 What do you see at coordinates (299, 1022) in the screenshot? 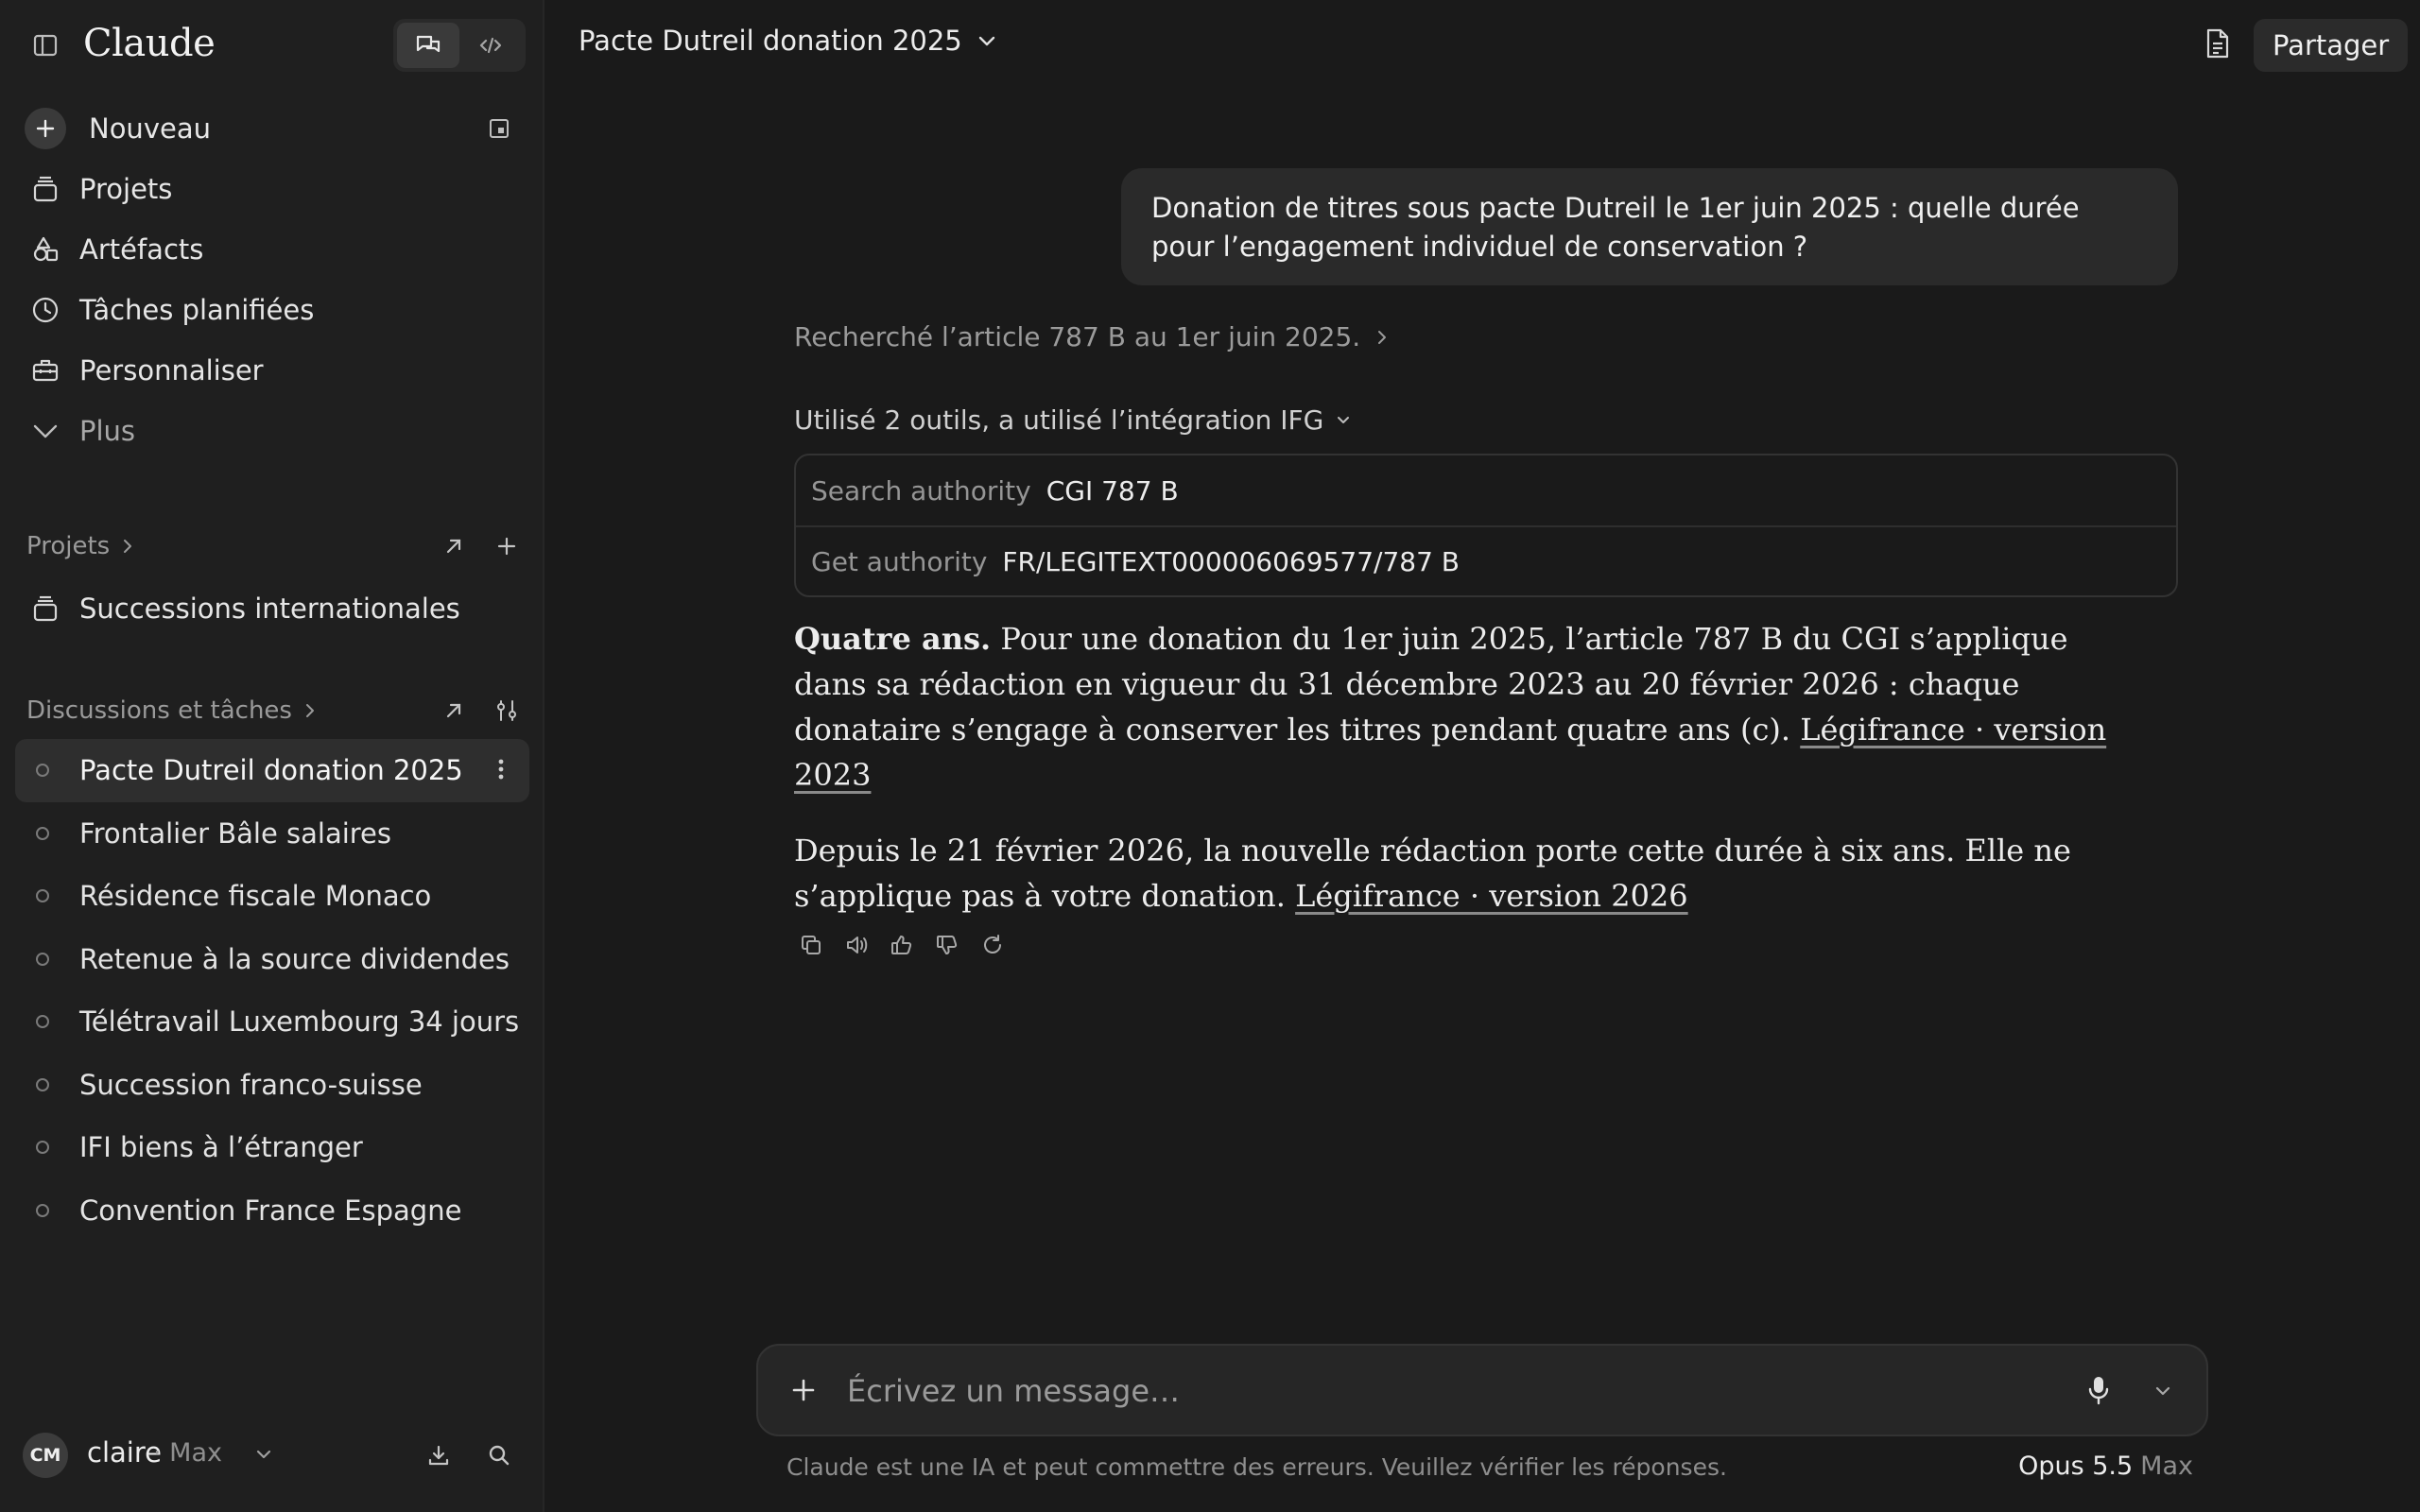
I see `chat-item-label: Télétravail Luxembourg 34 jours` at bounding box center [299, 1022].